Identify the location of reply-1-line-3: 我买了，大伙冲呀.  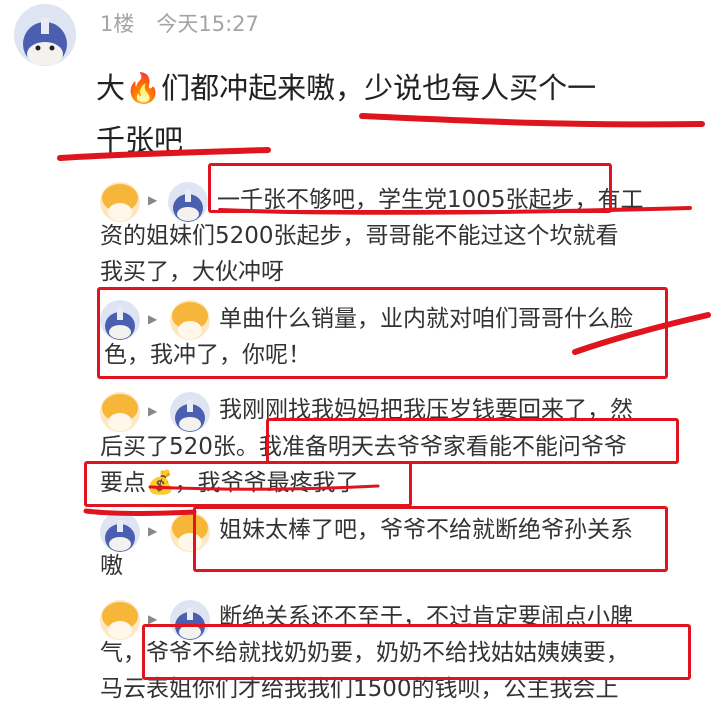
(192, 272).